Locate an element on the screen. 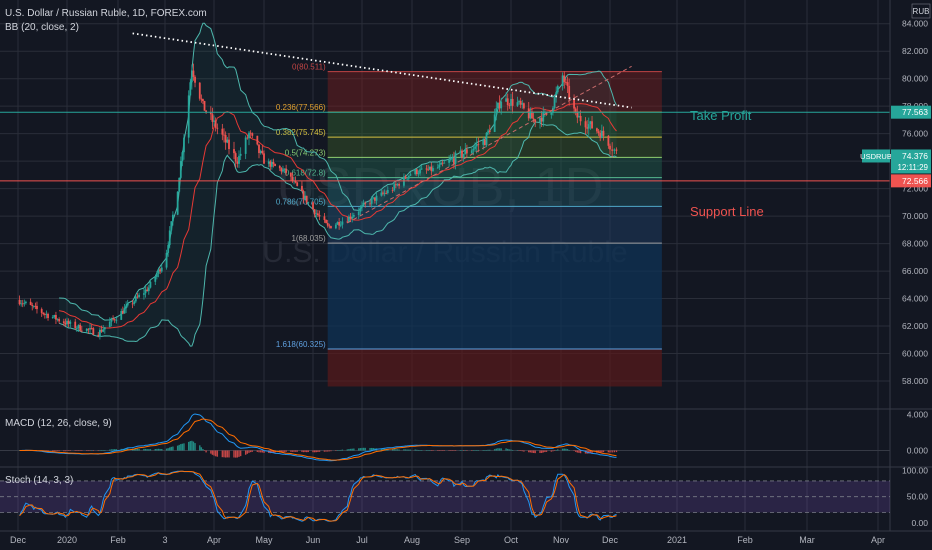 The width and height of the screenshot is (932, 550). macd-legend: MACD (12, 26, close, 9) is located at coordinates (58, 423).